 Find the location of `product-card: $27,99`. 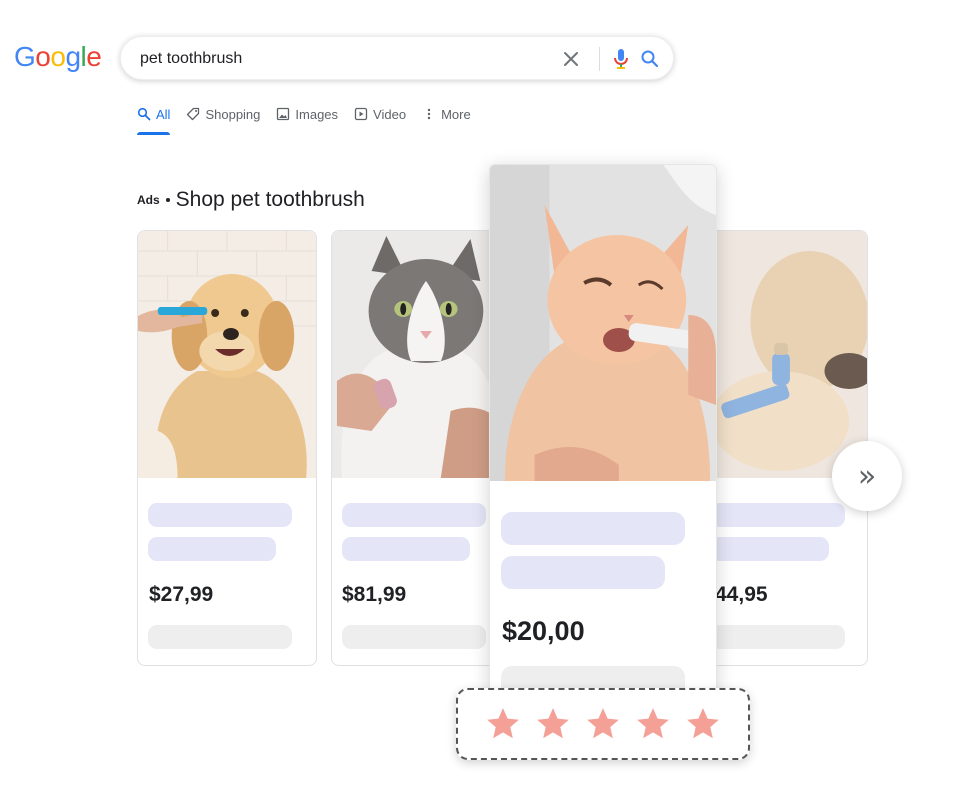

product-card: $27,99 is located at coordinates (227, 448).